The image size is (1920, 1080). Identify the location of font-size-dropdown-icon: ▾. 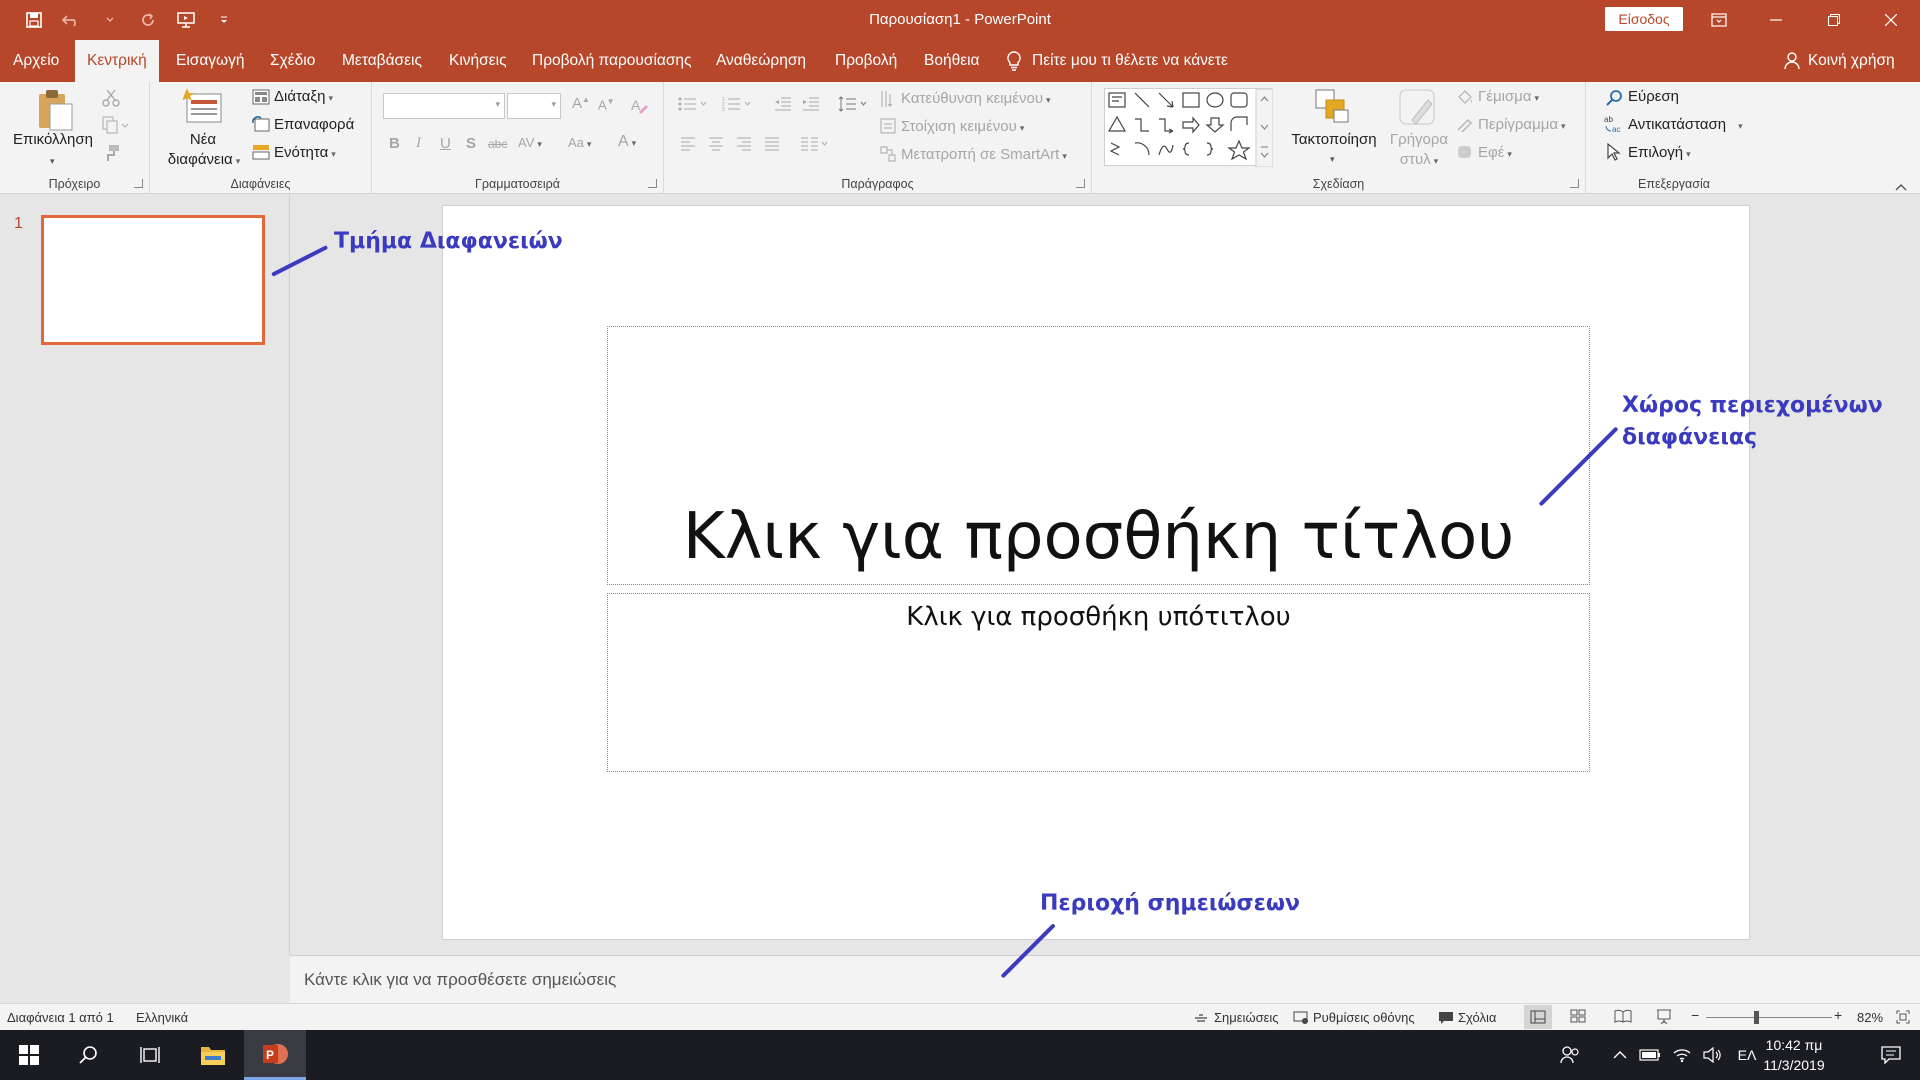
(553, 104).